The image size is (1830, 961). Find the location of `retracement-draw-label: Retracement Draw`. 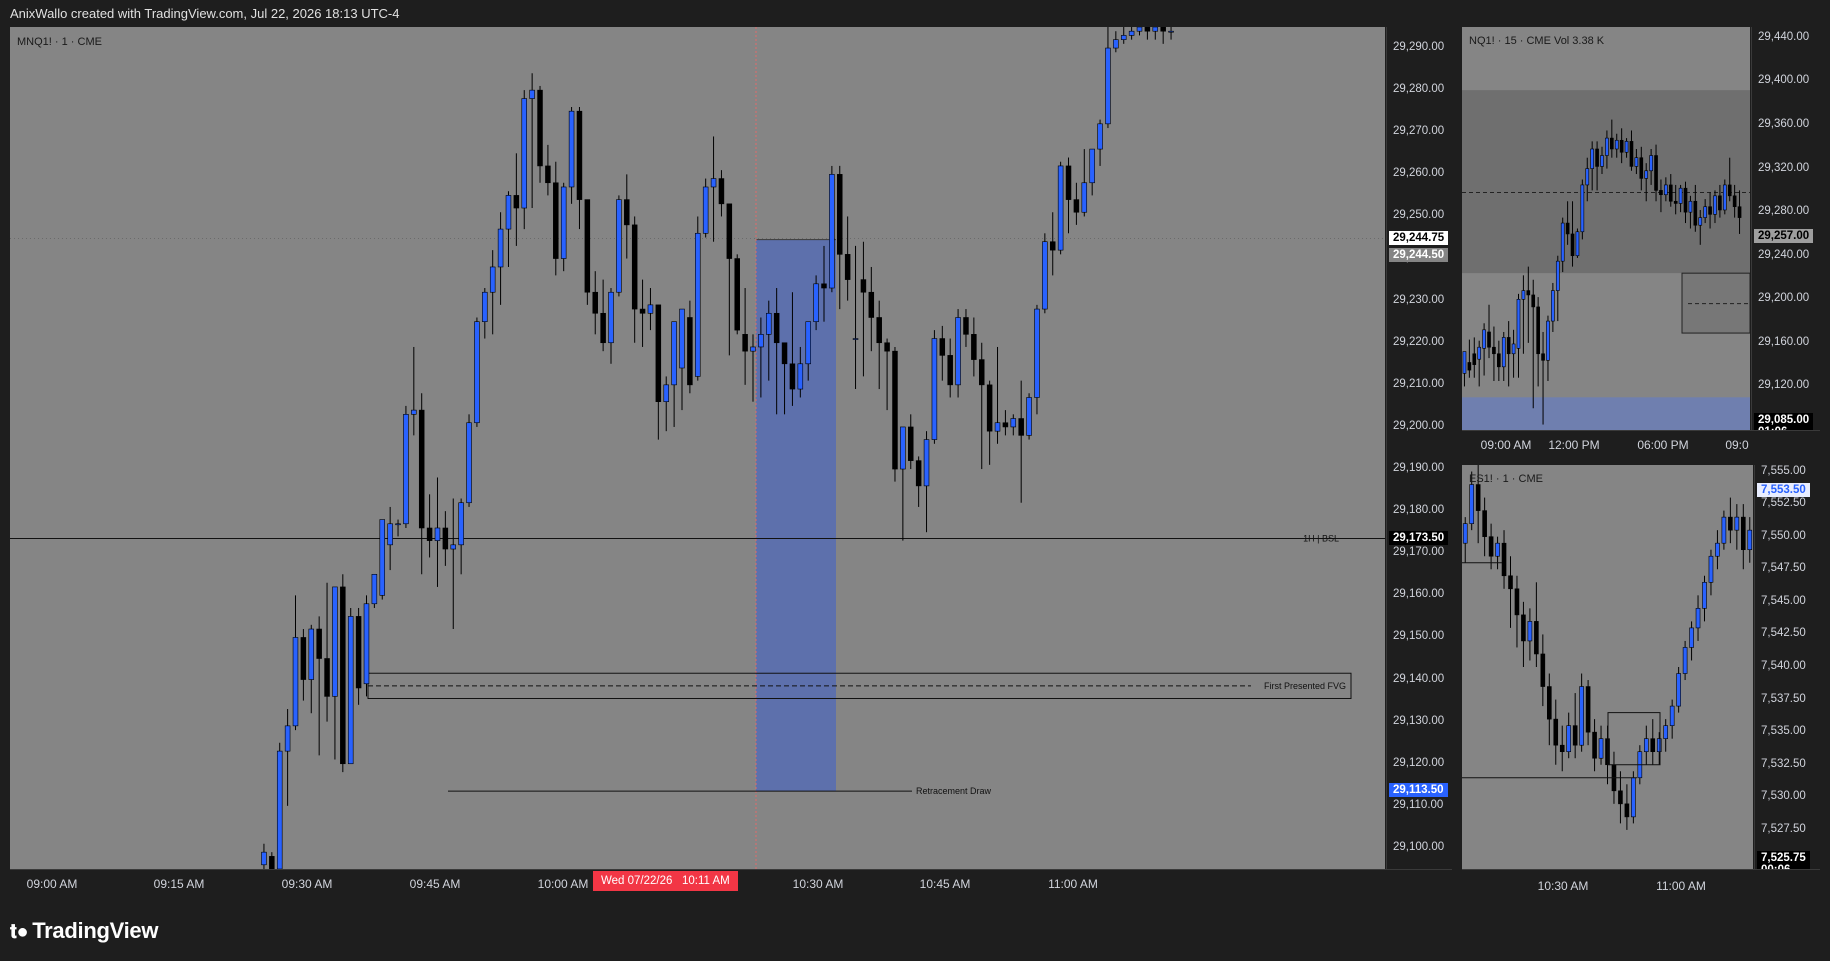

retracement-draw-label: Retracement Draw is located at coordinates (954, 791).